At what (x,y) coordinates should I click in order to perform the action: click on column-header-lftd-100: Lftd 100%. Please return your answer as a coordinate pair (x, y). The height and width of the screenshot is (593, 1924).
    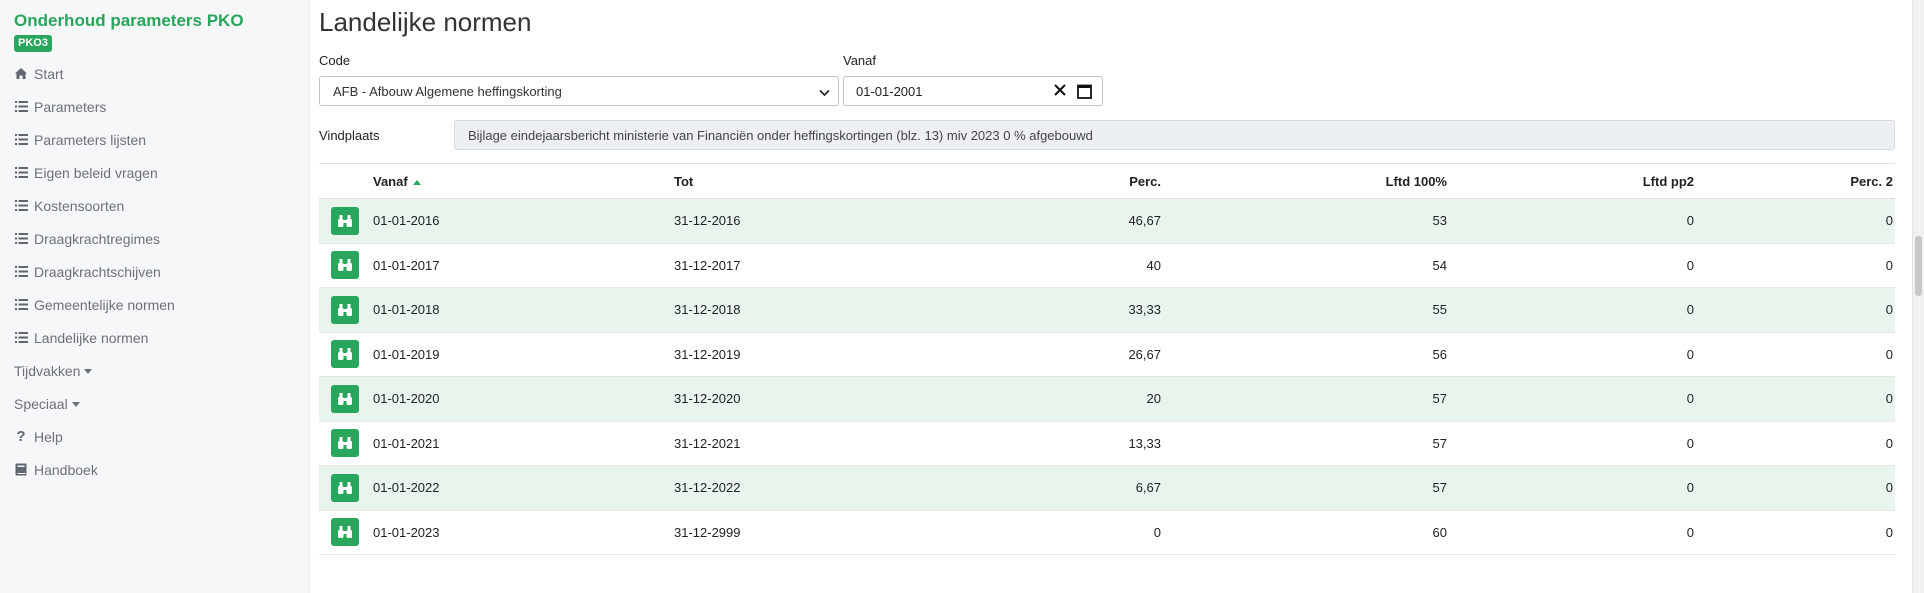
    Looking at the image, I should click on (1304, 181).